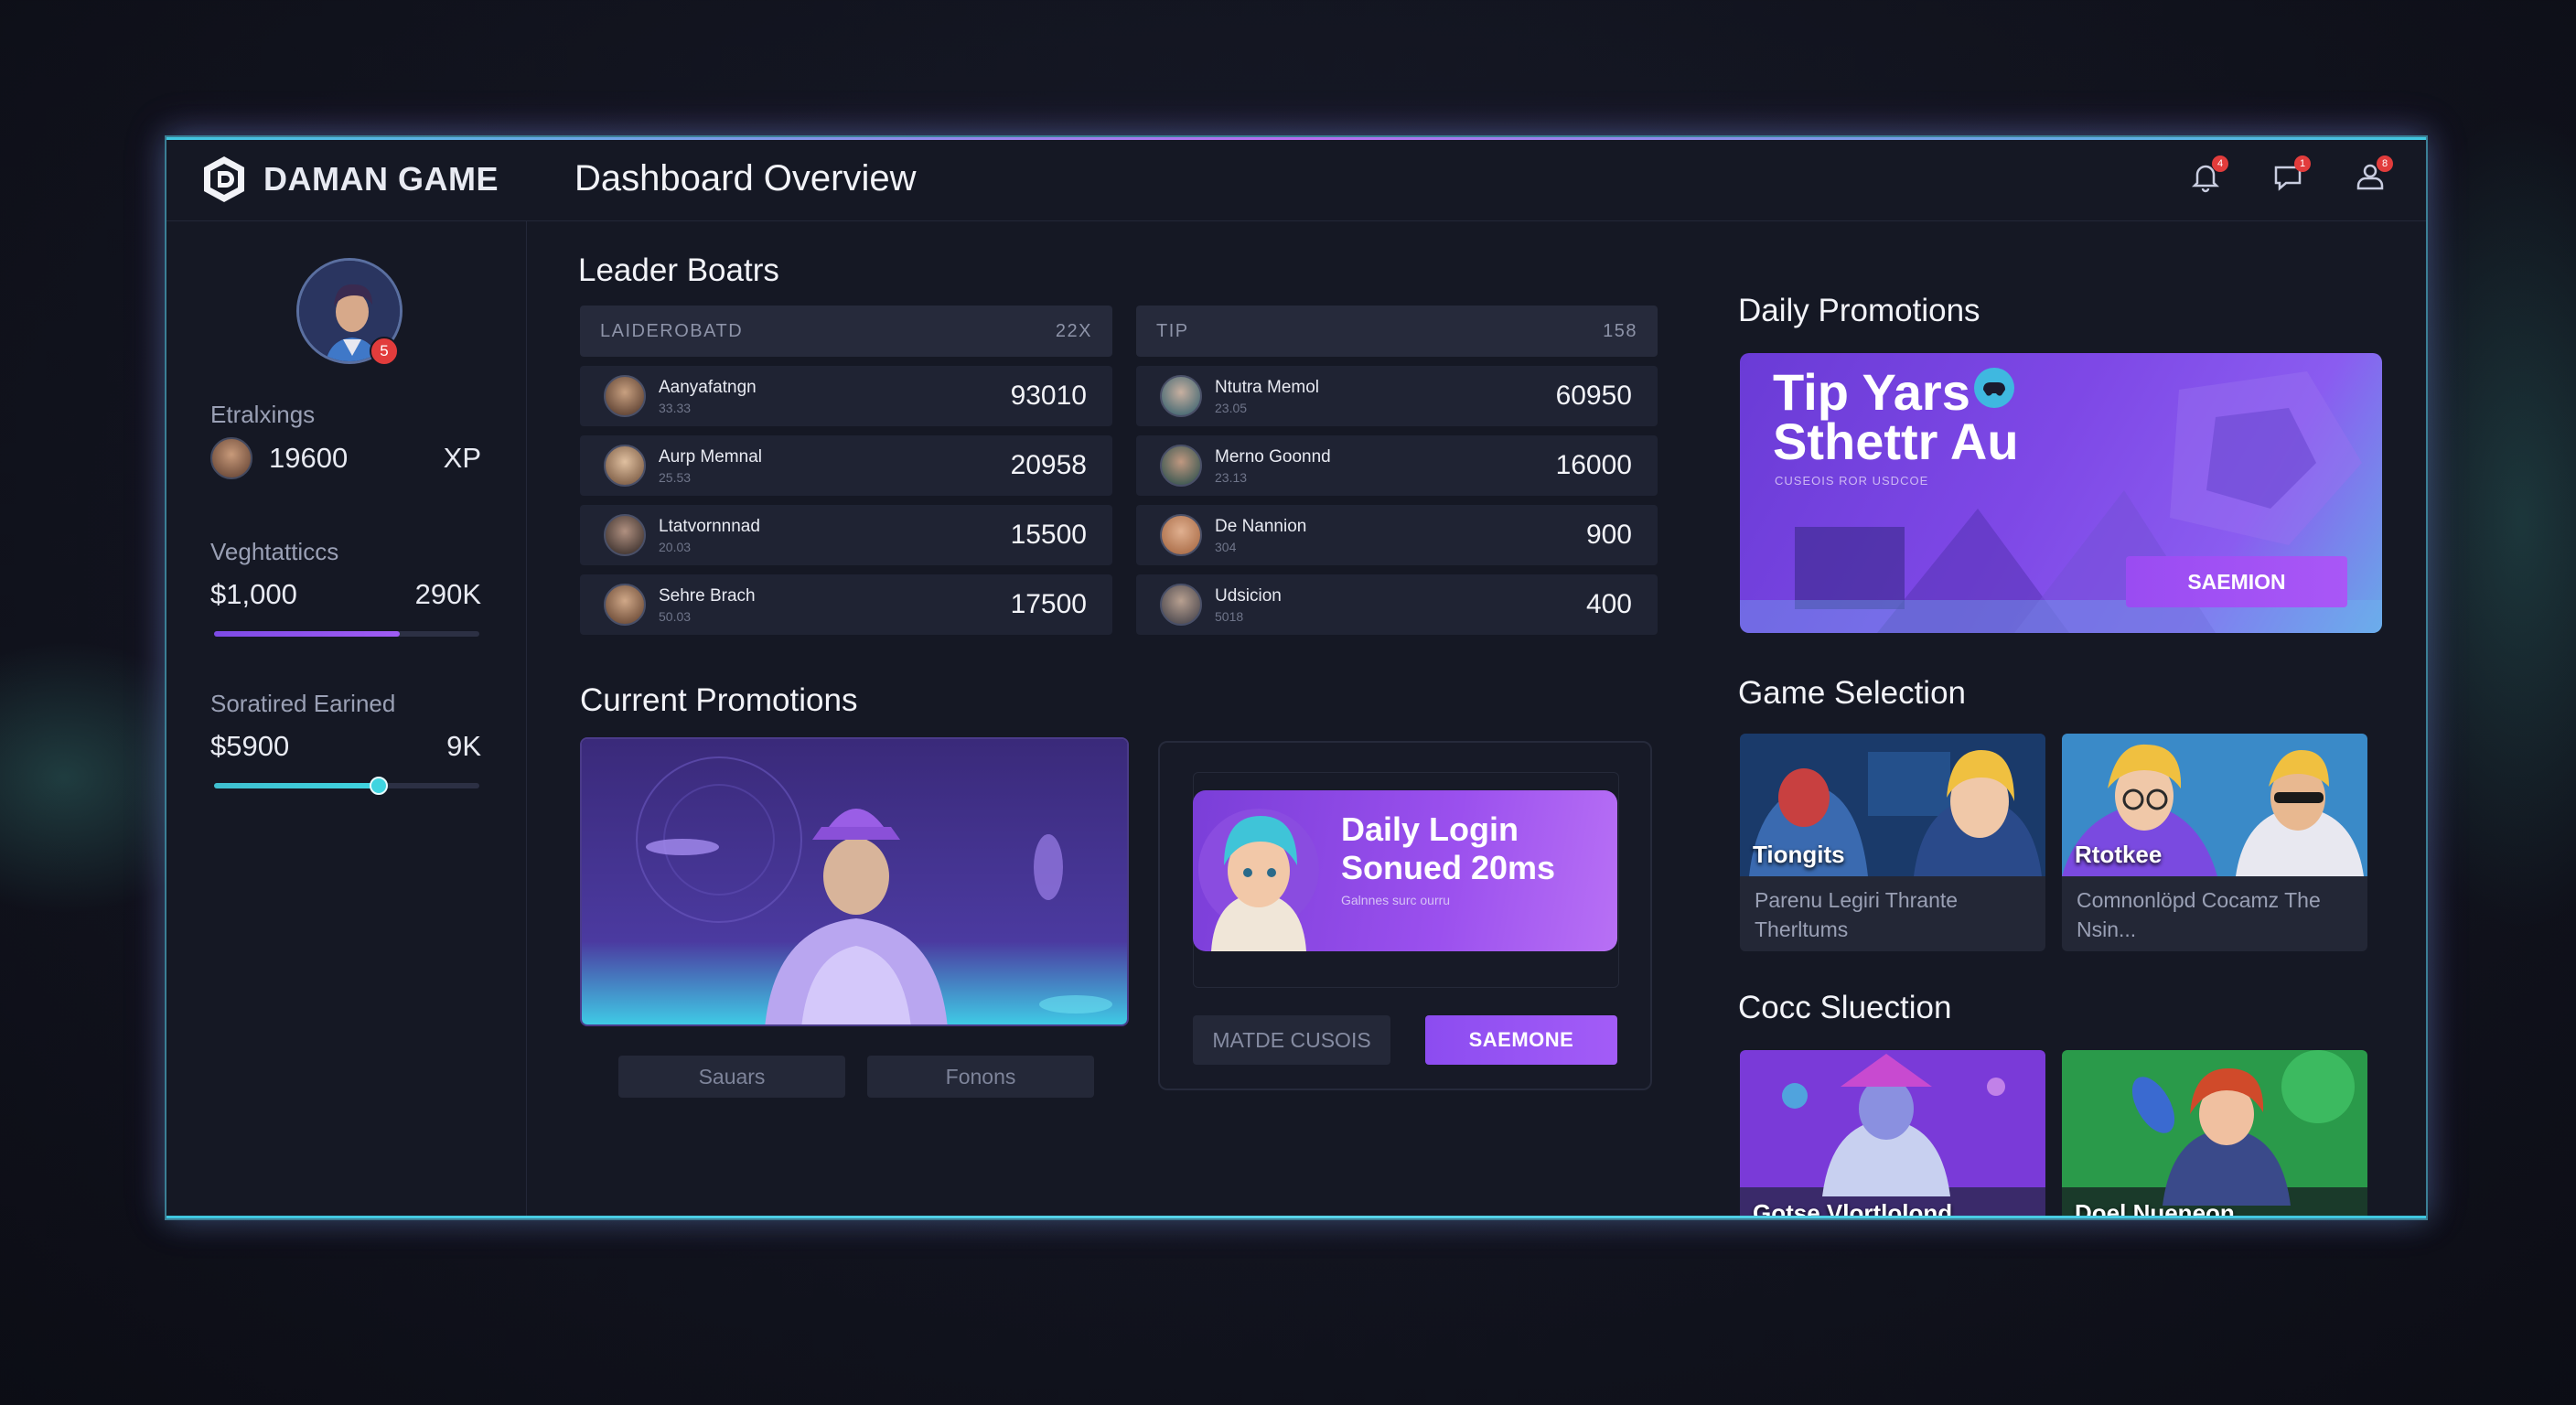 The image size is (2576, 1405). I want to click on user-badge: 8, so click(2385, 164).